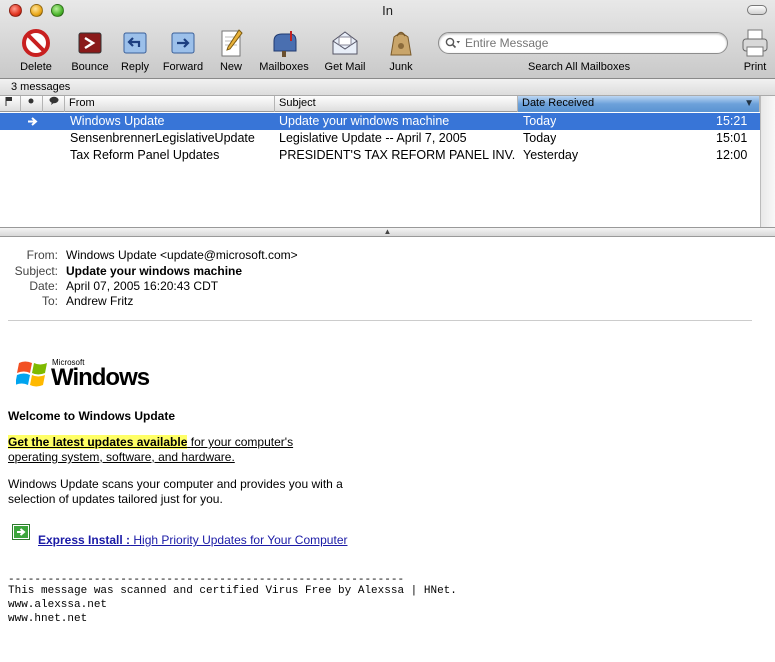 The height and width of the screenshot is (662, 775). I want to click on search-area: Search All Mailboxes, so click(583, 52).